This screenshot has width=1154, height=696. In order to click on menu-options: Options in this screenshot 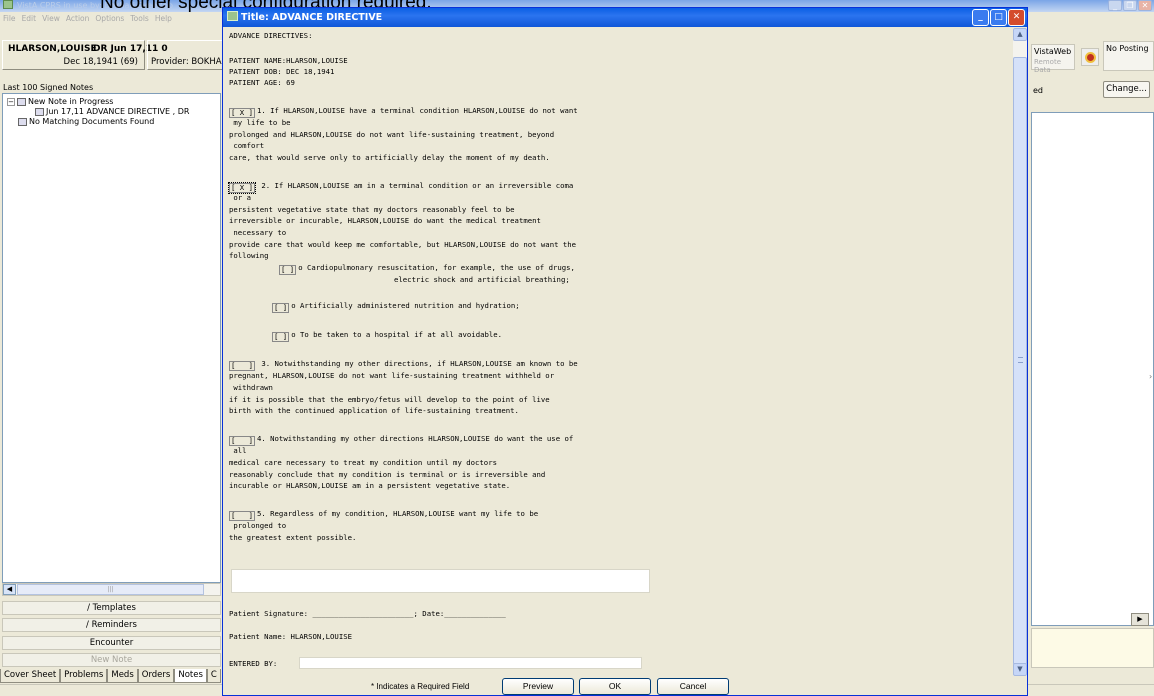, I will do `click(109, 18)`.